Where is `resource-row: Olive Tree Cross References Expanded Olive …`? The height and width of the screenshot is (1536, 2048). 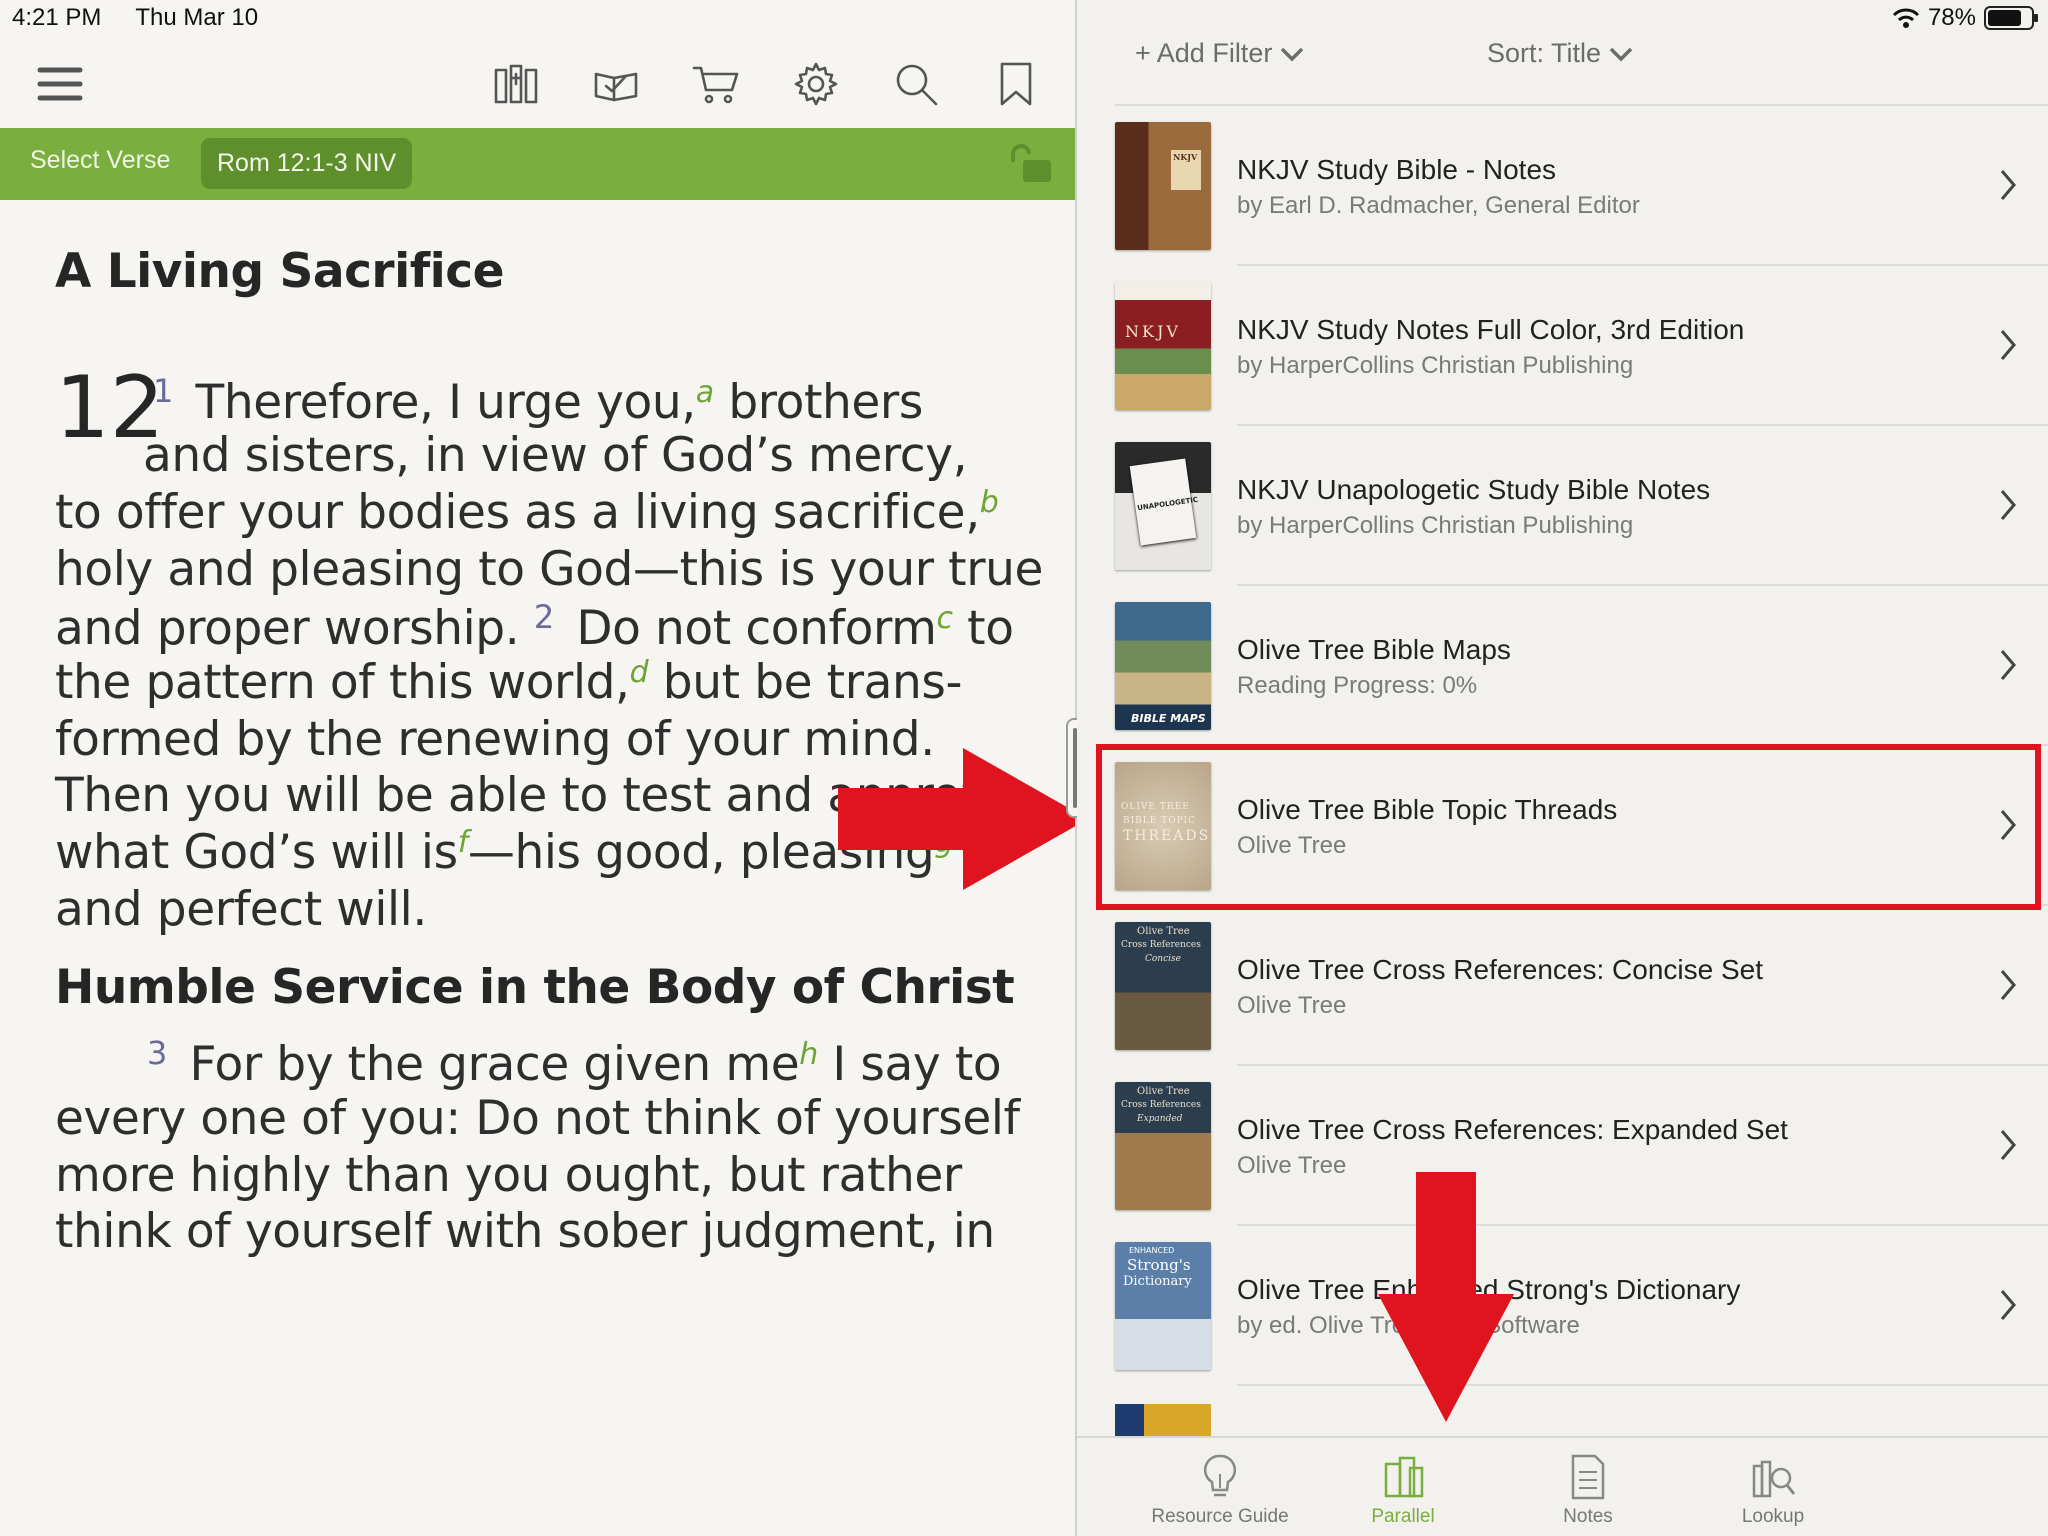 resource-row: Olive Tree Cross References Expanded Olive … is located at coordinates (1562, 1146).